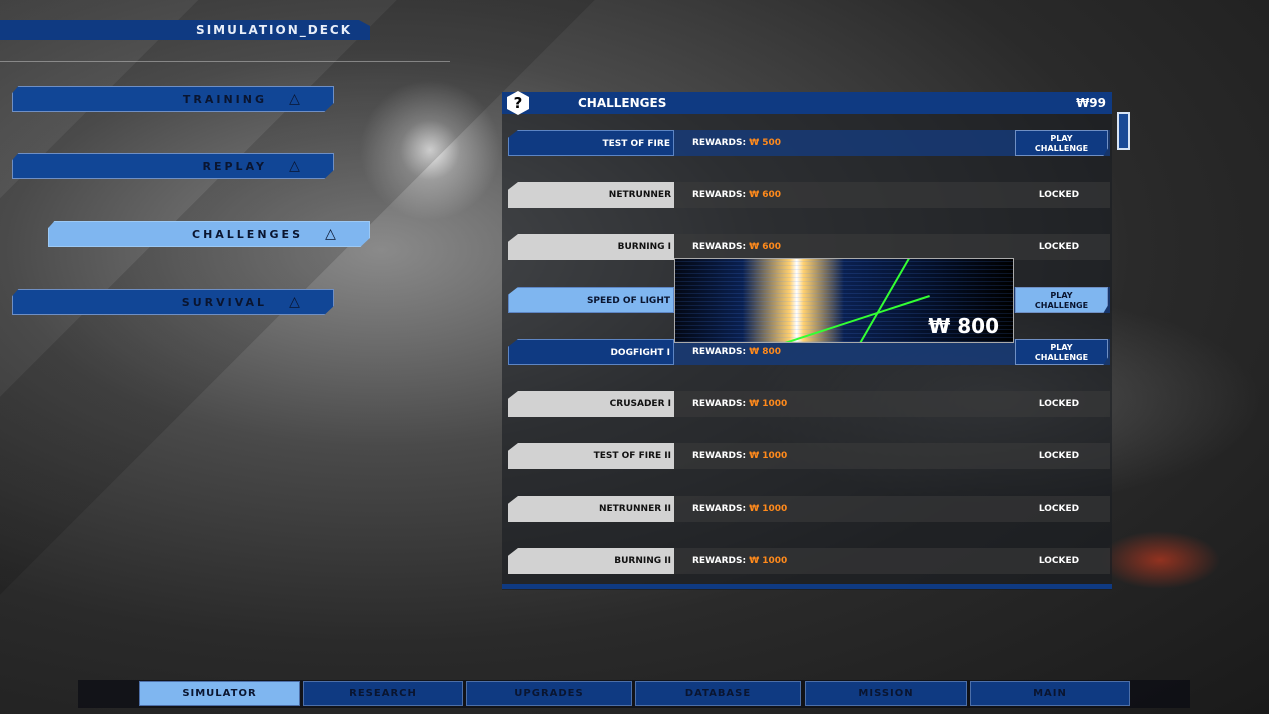  Describe the element at coordinates (809, 509) in the screenshot. I see `challenge-row: NETRUNNER II REWARDS: ₩ 1000 LOCKED` at that location.